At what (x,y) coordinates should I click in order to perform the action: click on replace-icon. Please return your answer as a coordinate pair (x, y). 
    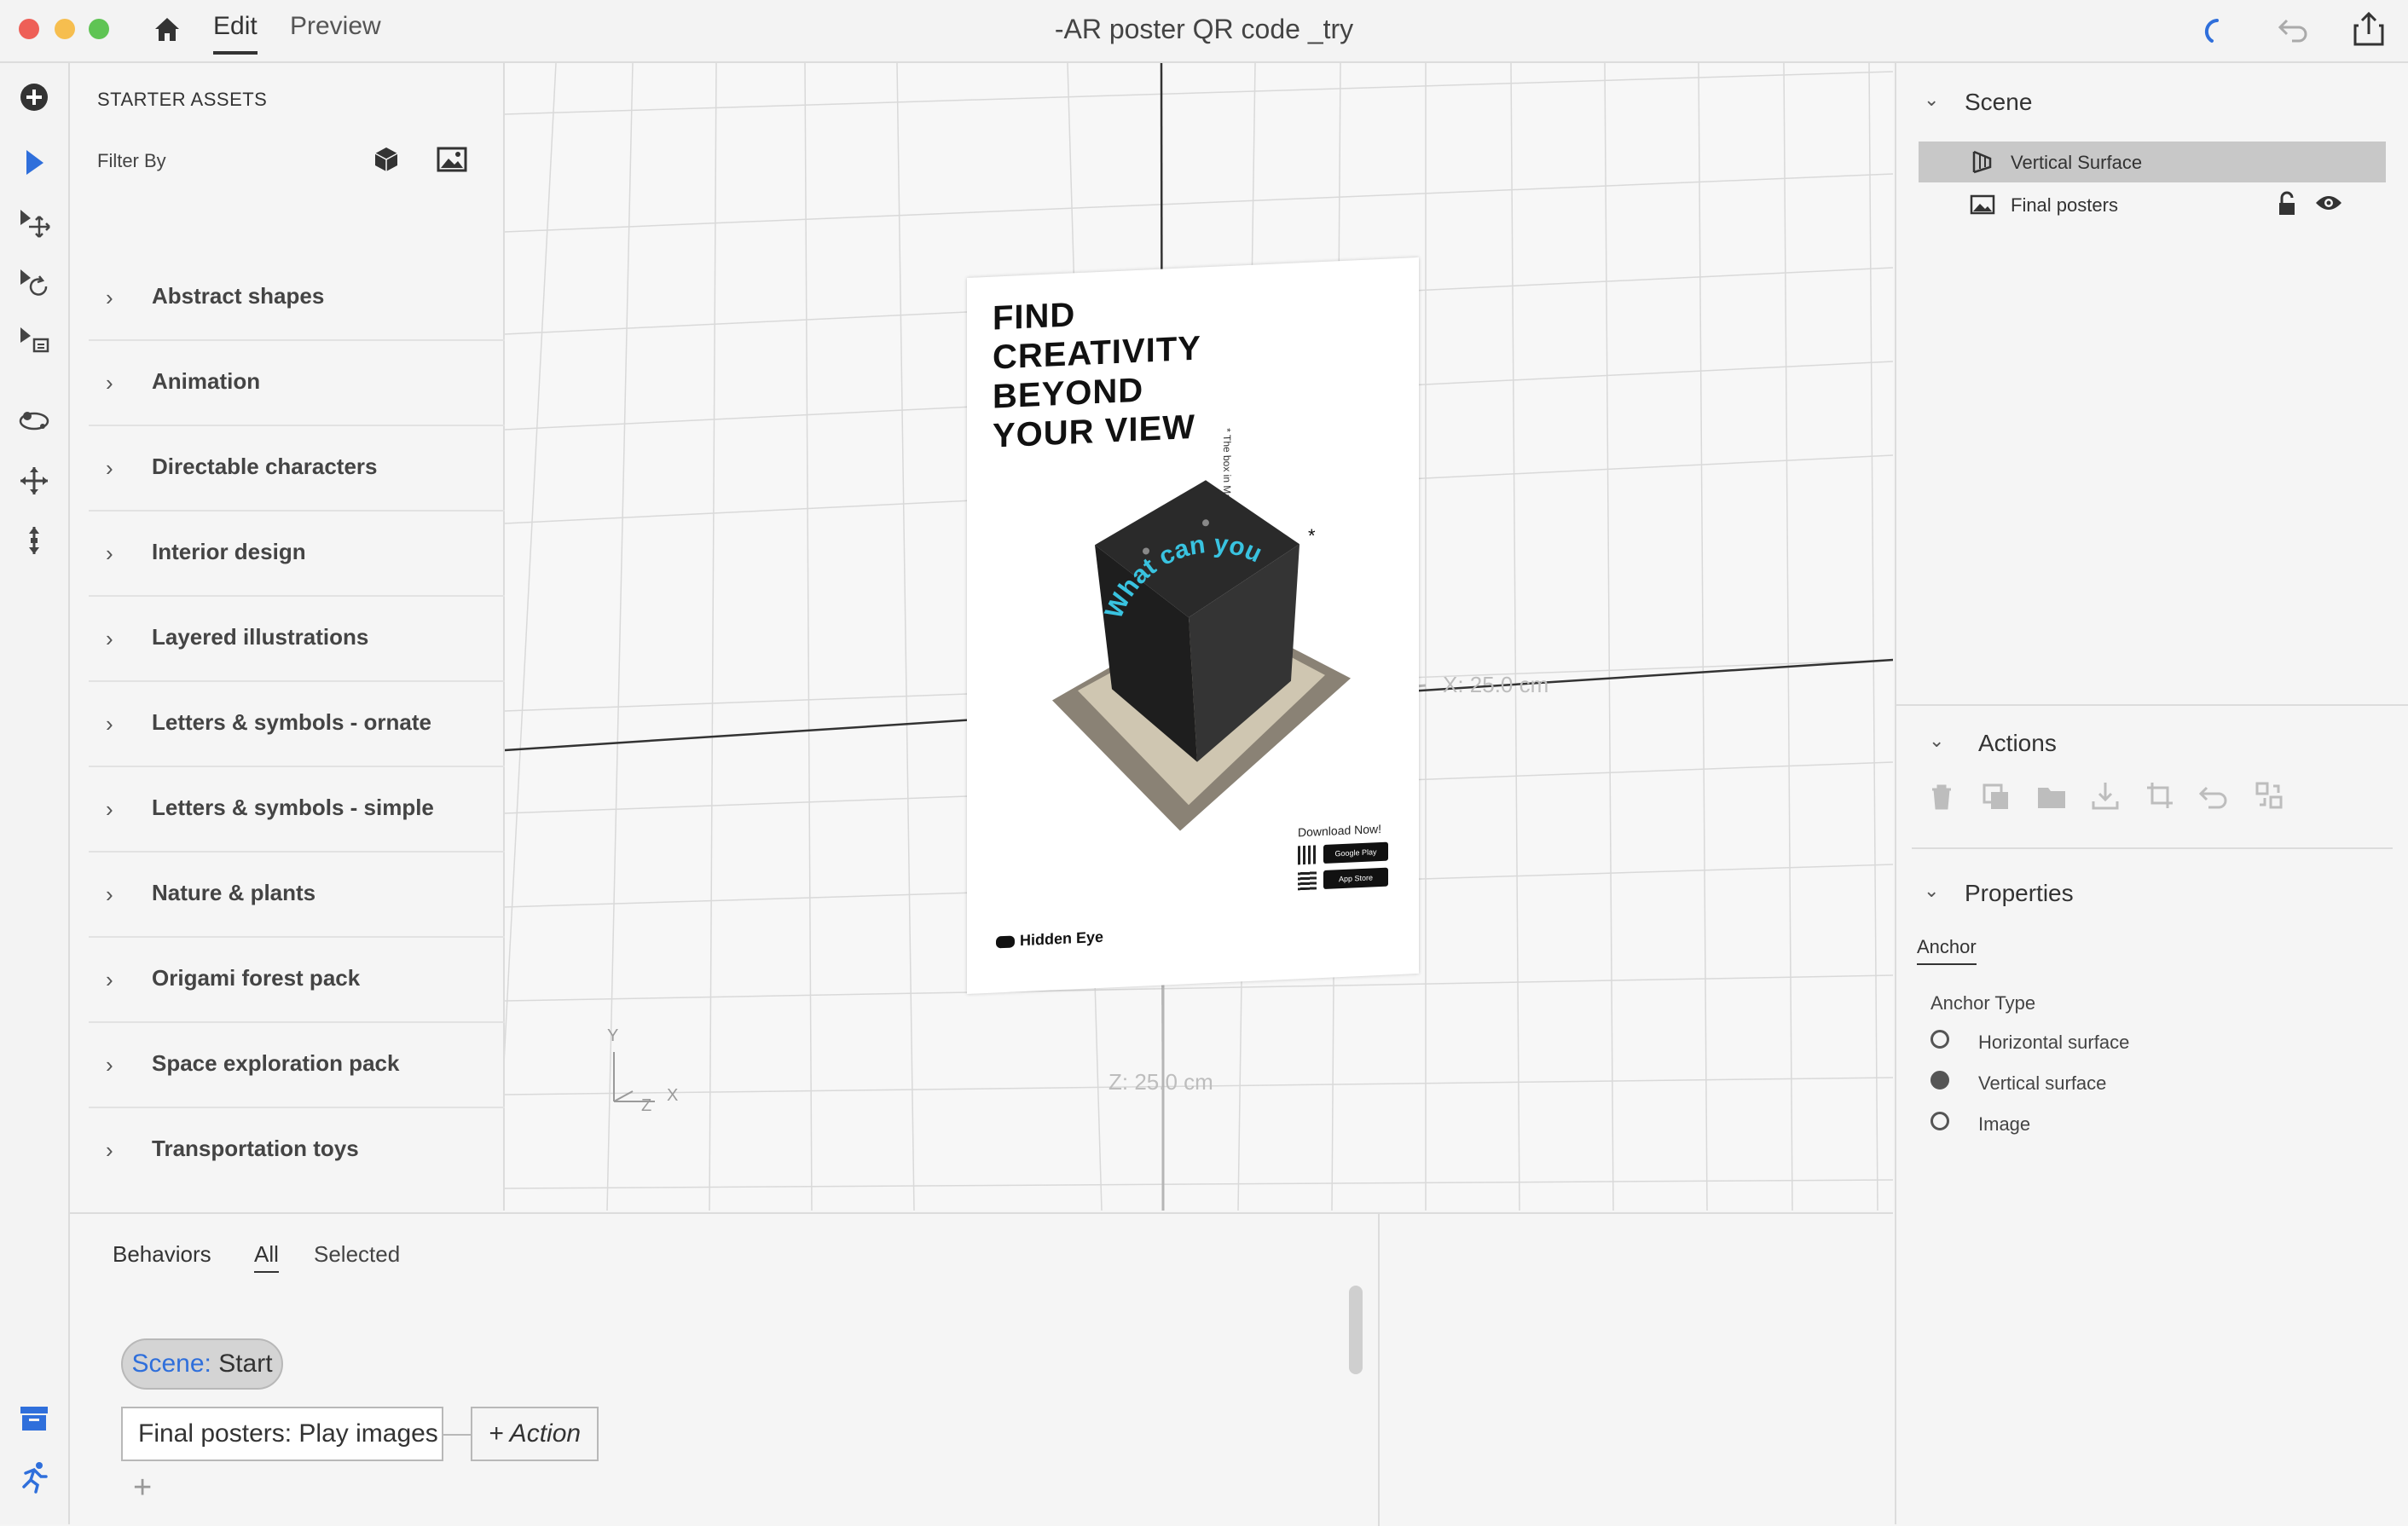
    Looking at the image, I should click on (2269, 797).